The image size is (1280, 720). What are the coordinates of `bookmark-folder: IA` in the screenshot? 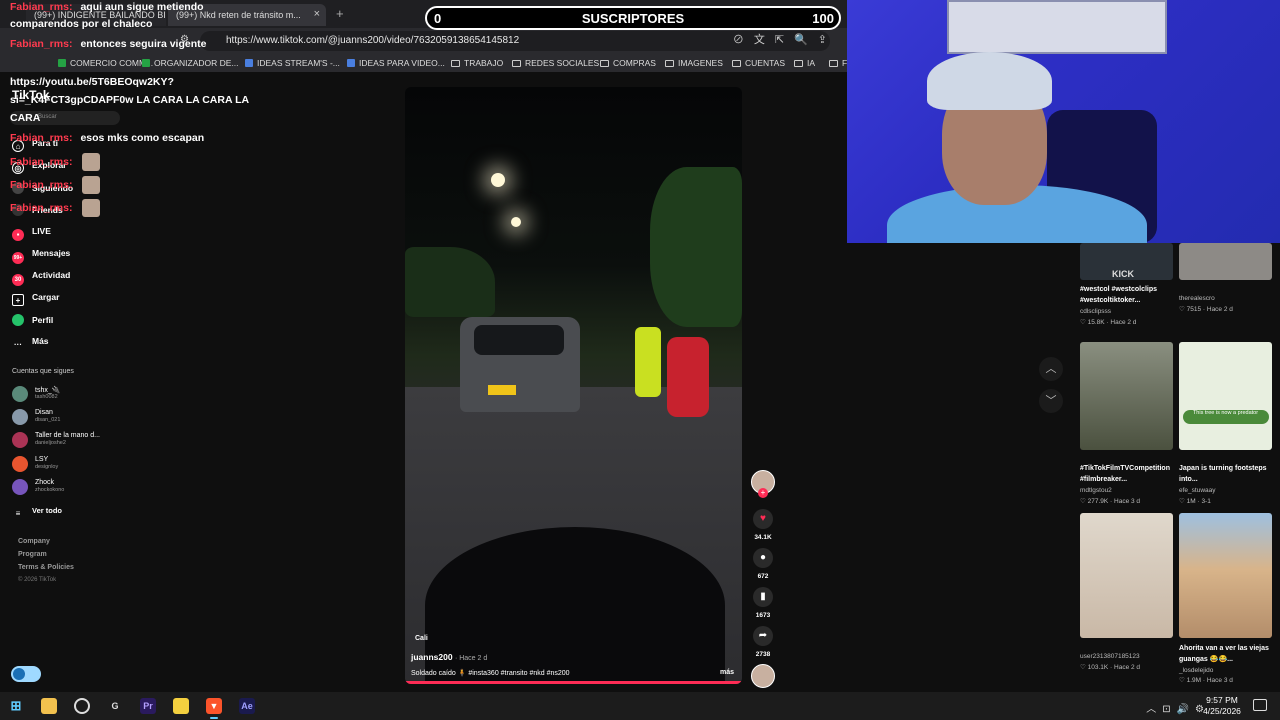 It's located at (804, 63).